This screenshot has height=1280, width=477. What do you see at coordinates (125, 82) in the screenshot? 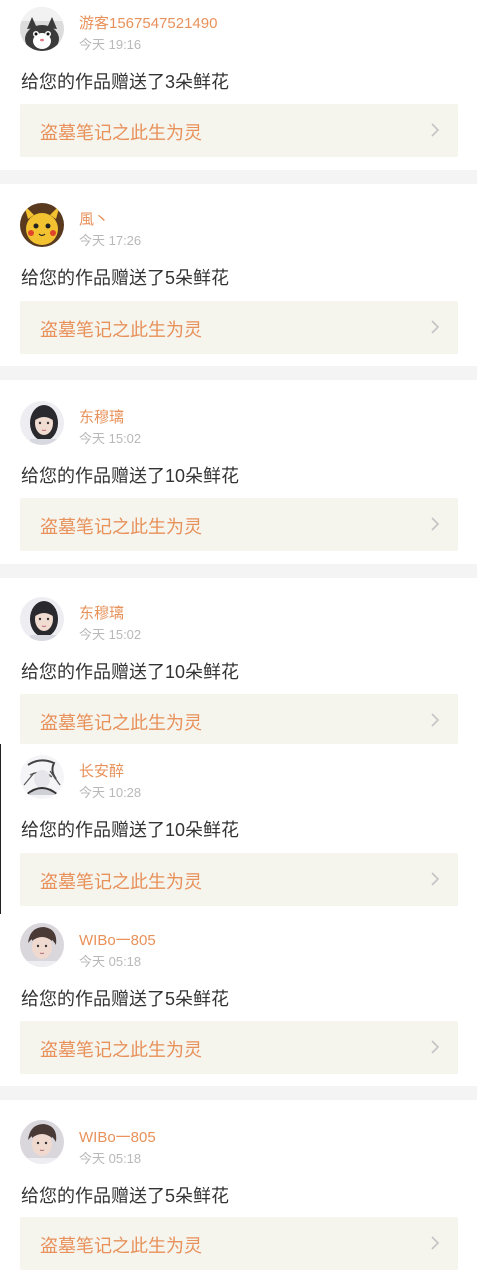
I see `gift-message: 给您的作品赠送了3朵鲜花` at bounding box center [125, 82].